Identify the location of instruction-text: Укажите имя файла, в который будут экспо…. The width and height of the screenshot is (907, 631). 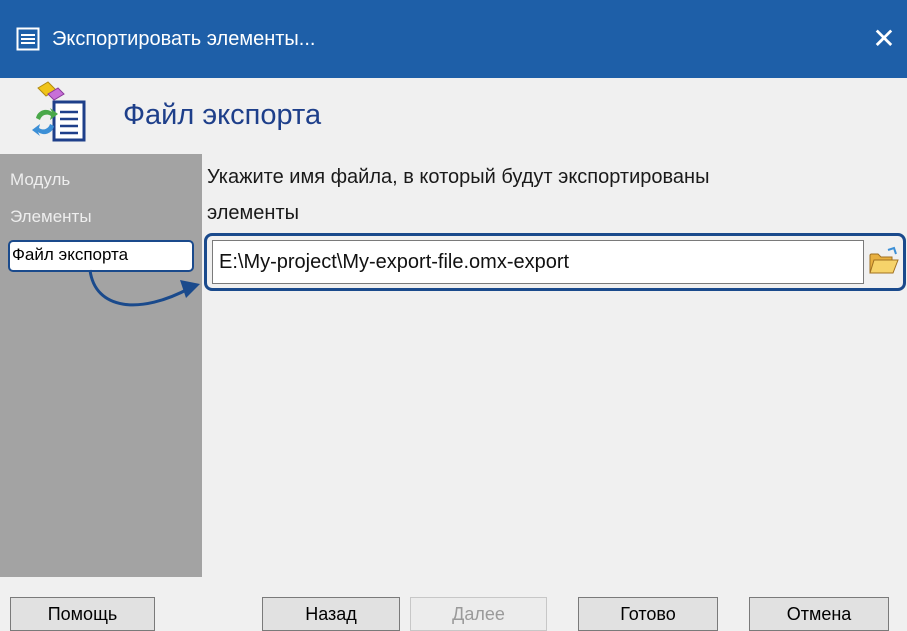
(557, 195).